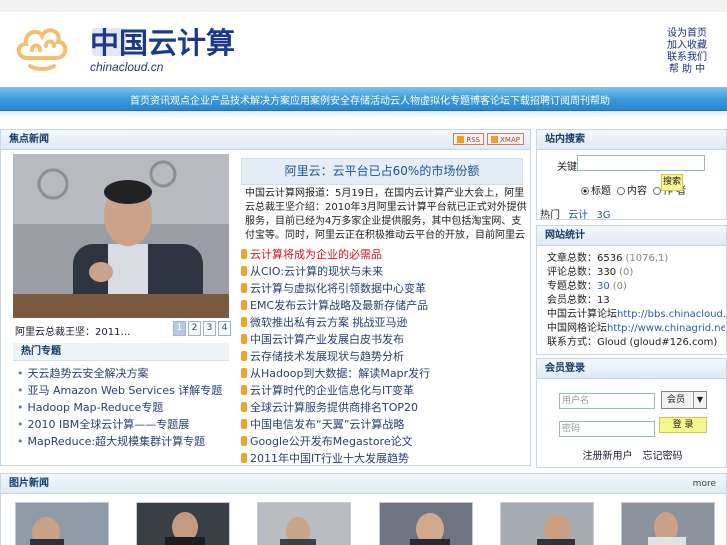 The width and height of the screenshot is (727, 545). I want to click on news-item: EMC发布云计算战略及最新存储产品, so click(384, 305).